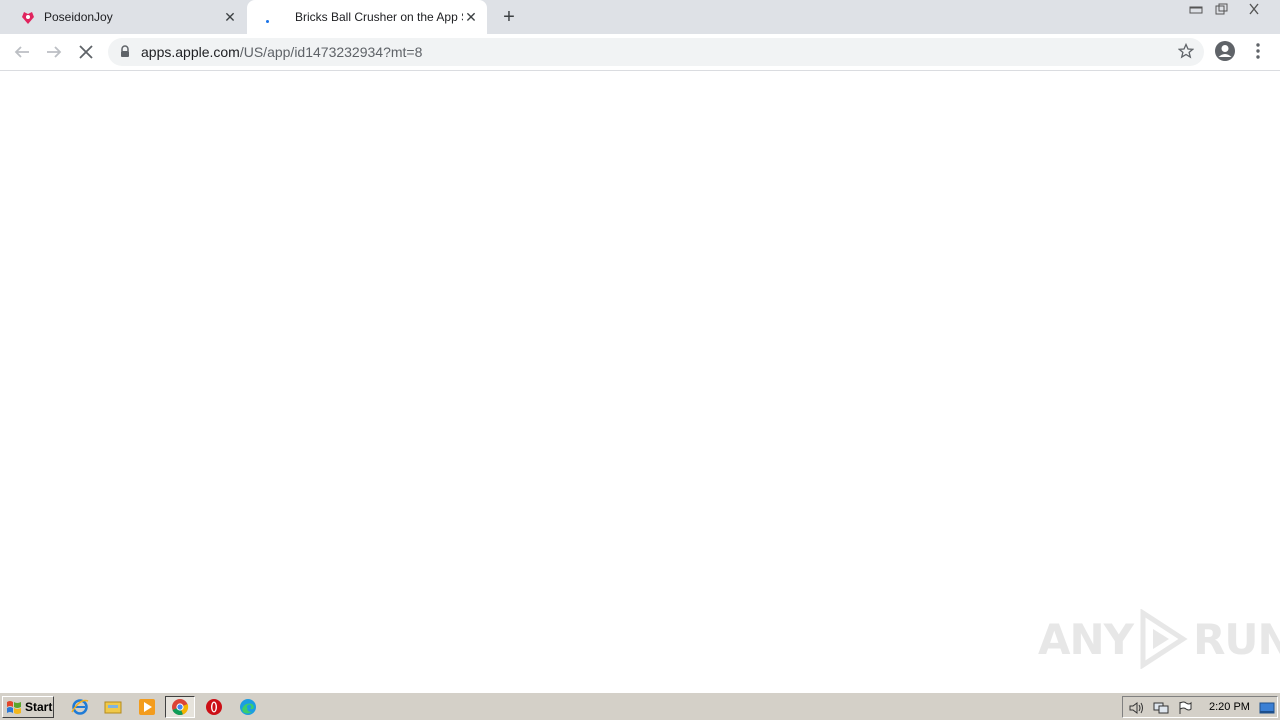  What do you see at coordinates (379, 17) in the screenshot?
I see `tab-title: Bricks Ball Crusher on the App Store` at bounding box center [379, 17].